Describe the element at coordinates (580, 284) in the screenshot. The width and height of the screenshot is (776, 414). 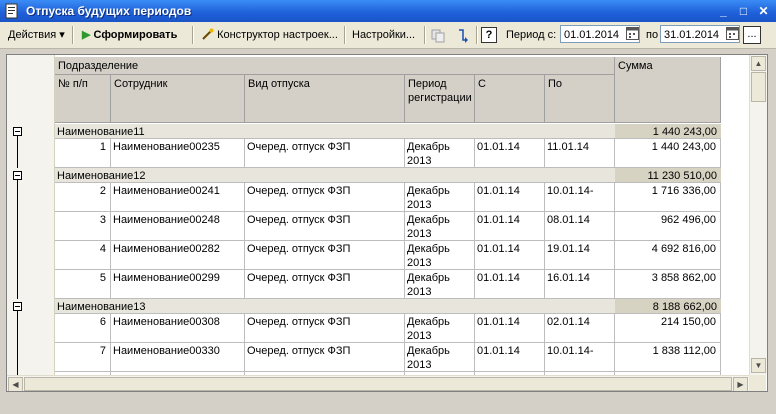
I see `cell-to: 16.01.14` at that location.